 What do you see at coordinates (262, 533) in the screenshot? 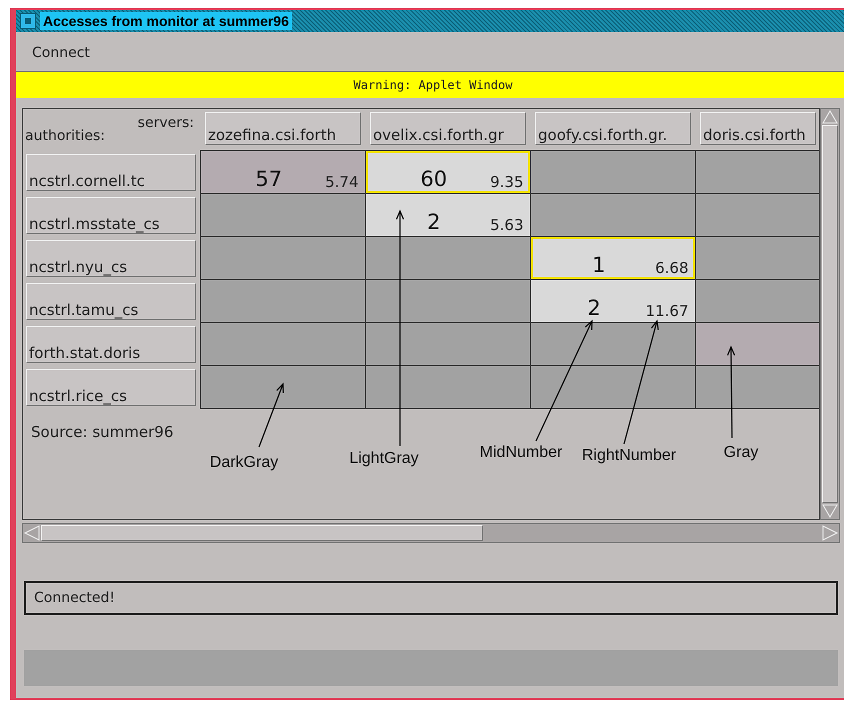
I see `scroll-thumb` at bounding box center [262, 533].